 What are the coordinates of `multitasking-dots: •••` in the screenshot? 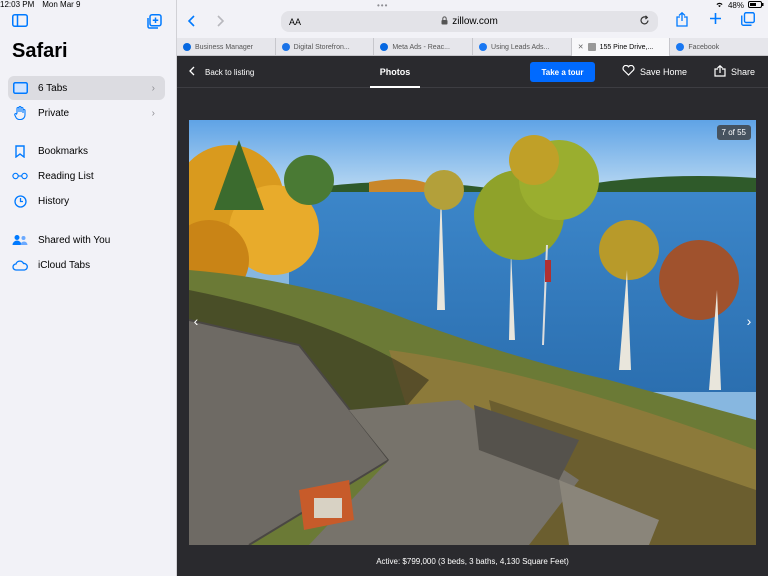 It's located at (382, 5).